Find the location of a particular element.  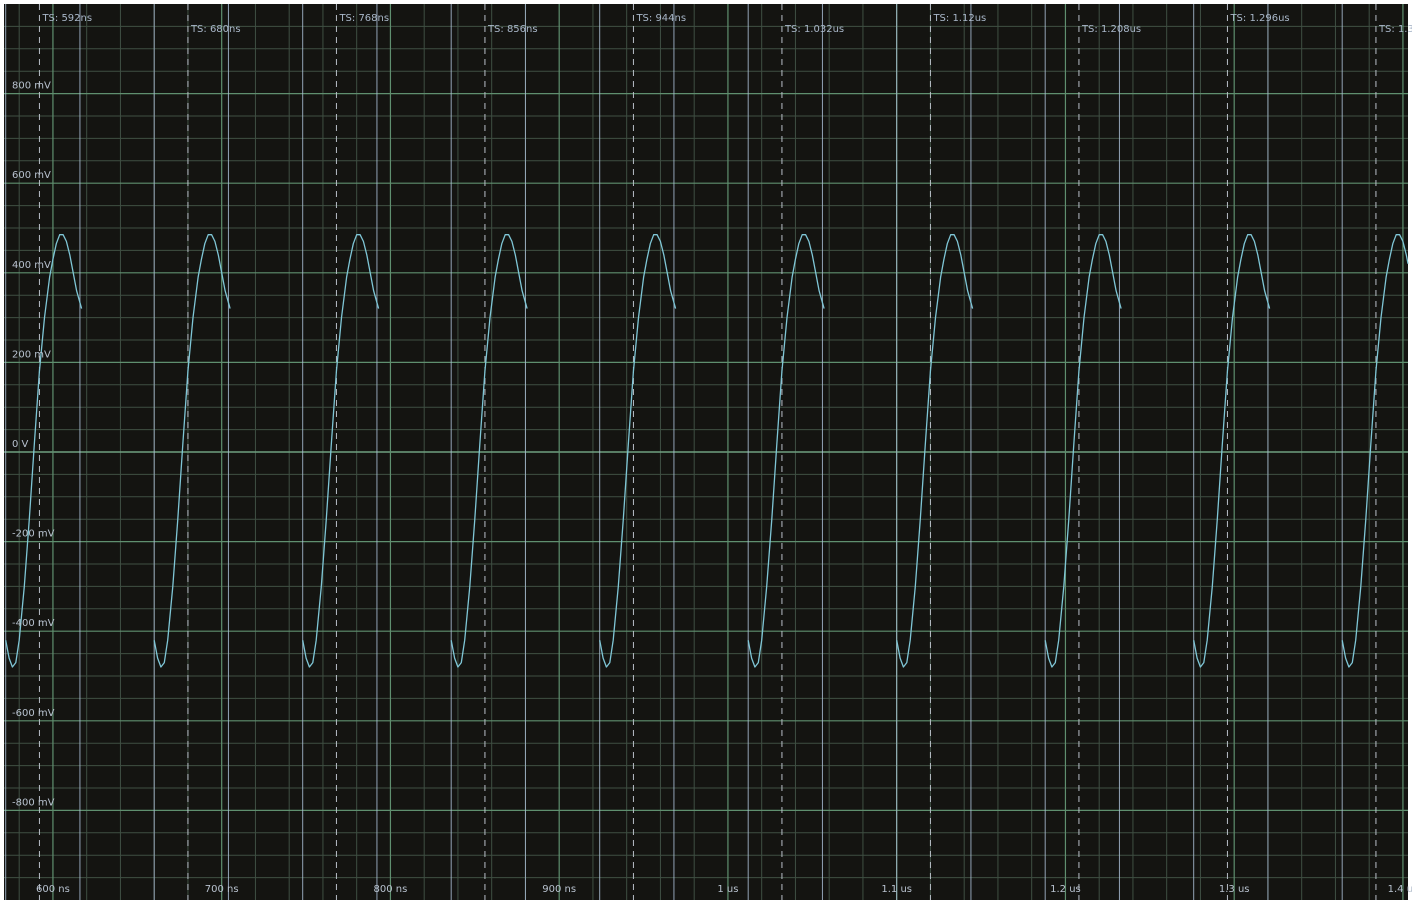

timestamp-label: TS: 680ns is located at coordinates (215, 29).